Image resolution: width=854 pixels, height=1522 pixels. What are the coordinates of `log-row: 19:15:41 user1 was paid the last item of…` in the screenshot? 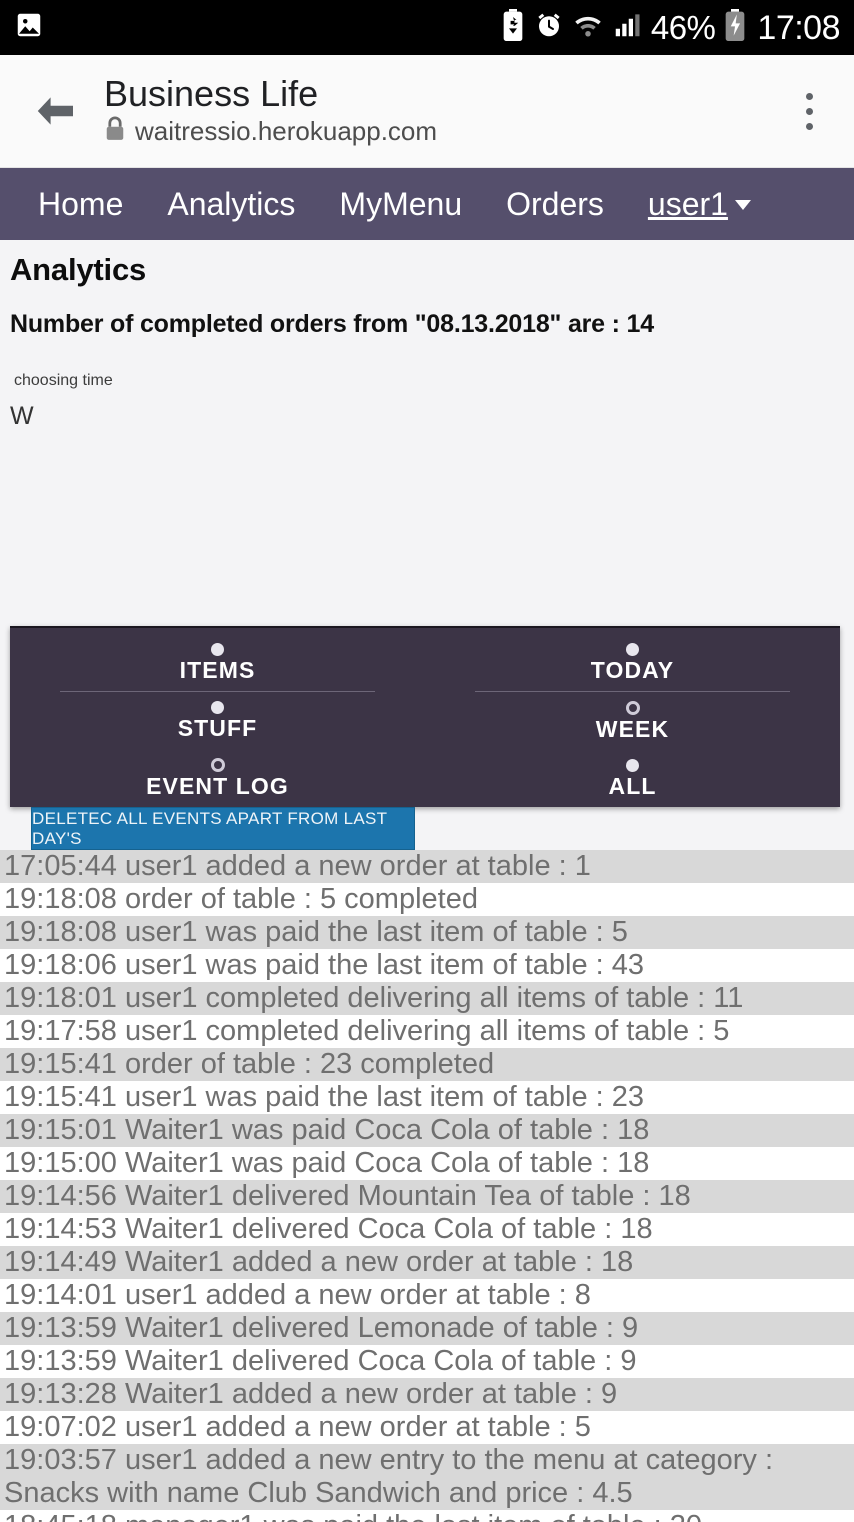 It's located at (427, 1097).